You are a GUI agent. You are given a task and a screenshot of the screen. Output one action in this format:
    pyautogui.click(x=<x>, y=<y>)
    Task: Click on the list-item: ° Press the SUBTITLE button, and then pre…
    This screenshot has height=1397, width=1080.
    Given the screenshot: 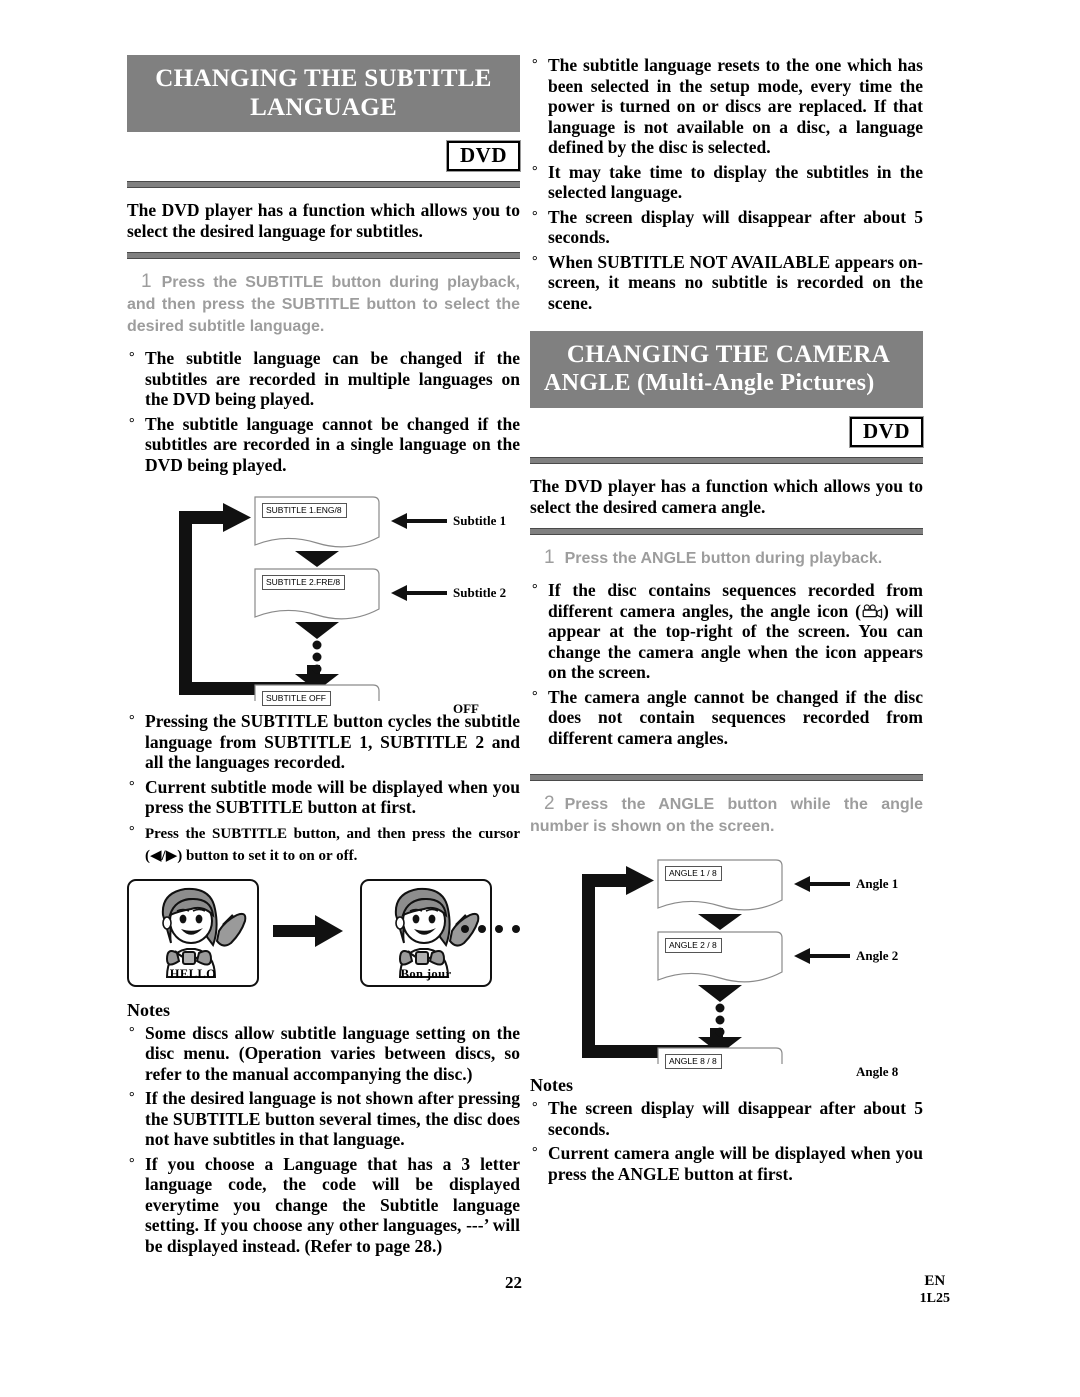 What is the action you would take?
    pyautogui.click(x=323, y=844)
    